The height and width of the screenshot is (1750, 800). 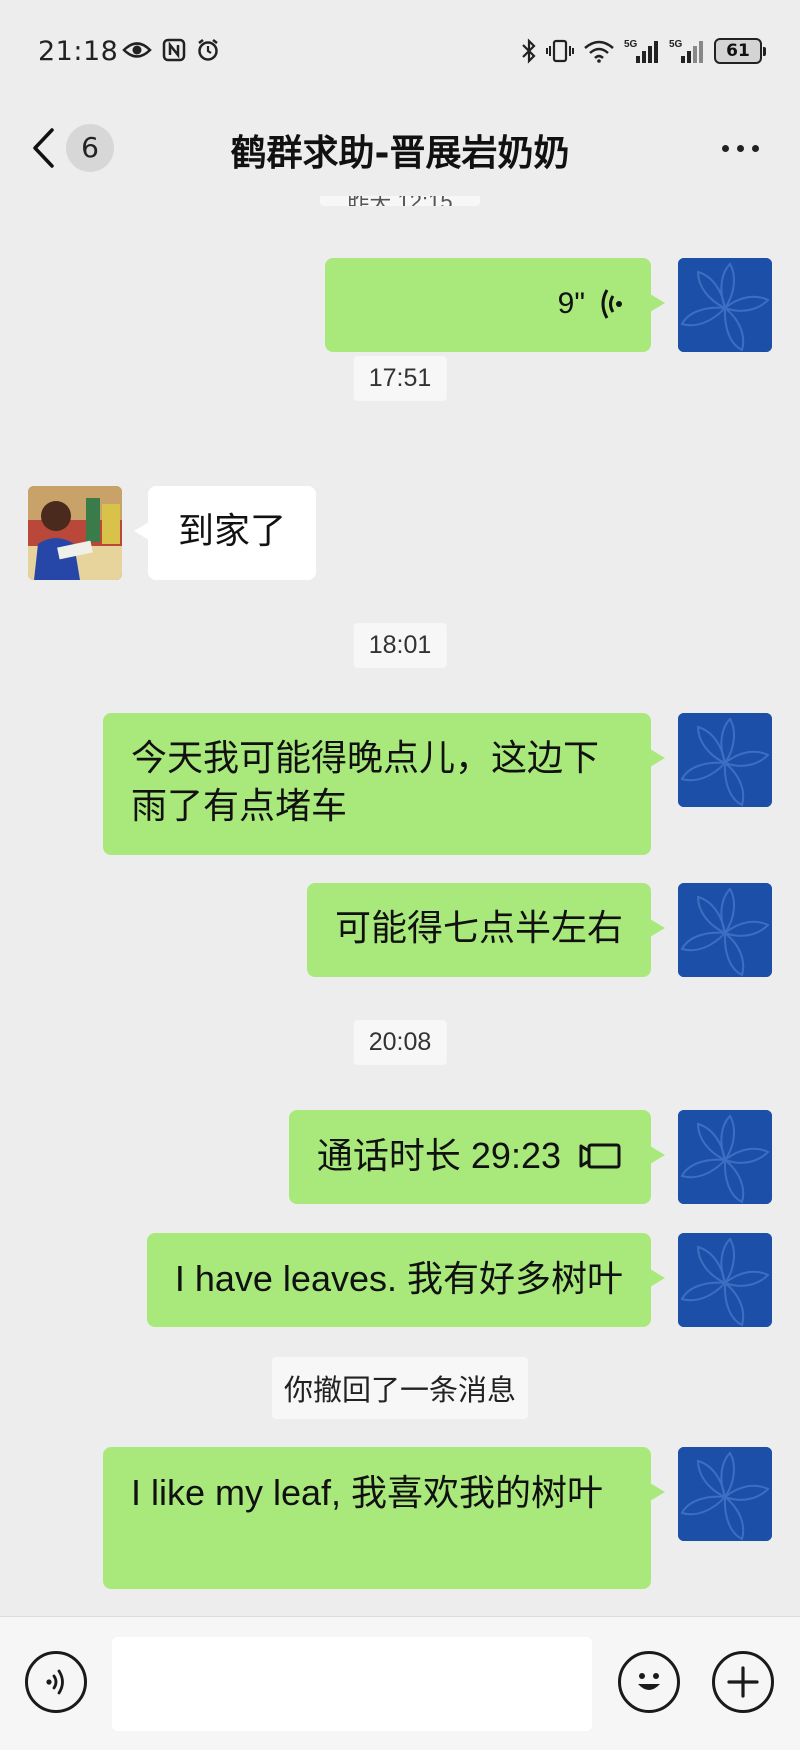 I want to click on chat-header: 6 鹤群求助-晋展岩奶奶, so click(x=400, y=148).